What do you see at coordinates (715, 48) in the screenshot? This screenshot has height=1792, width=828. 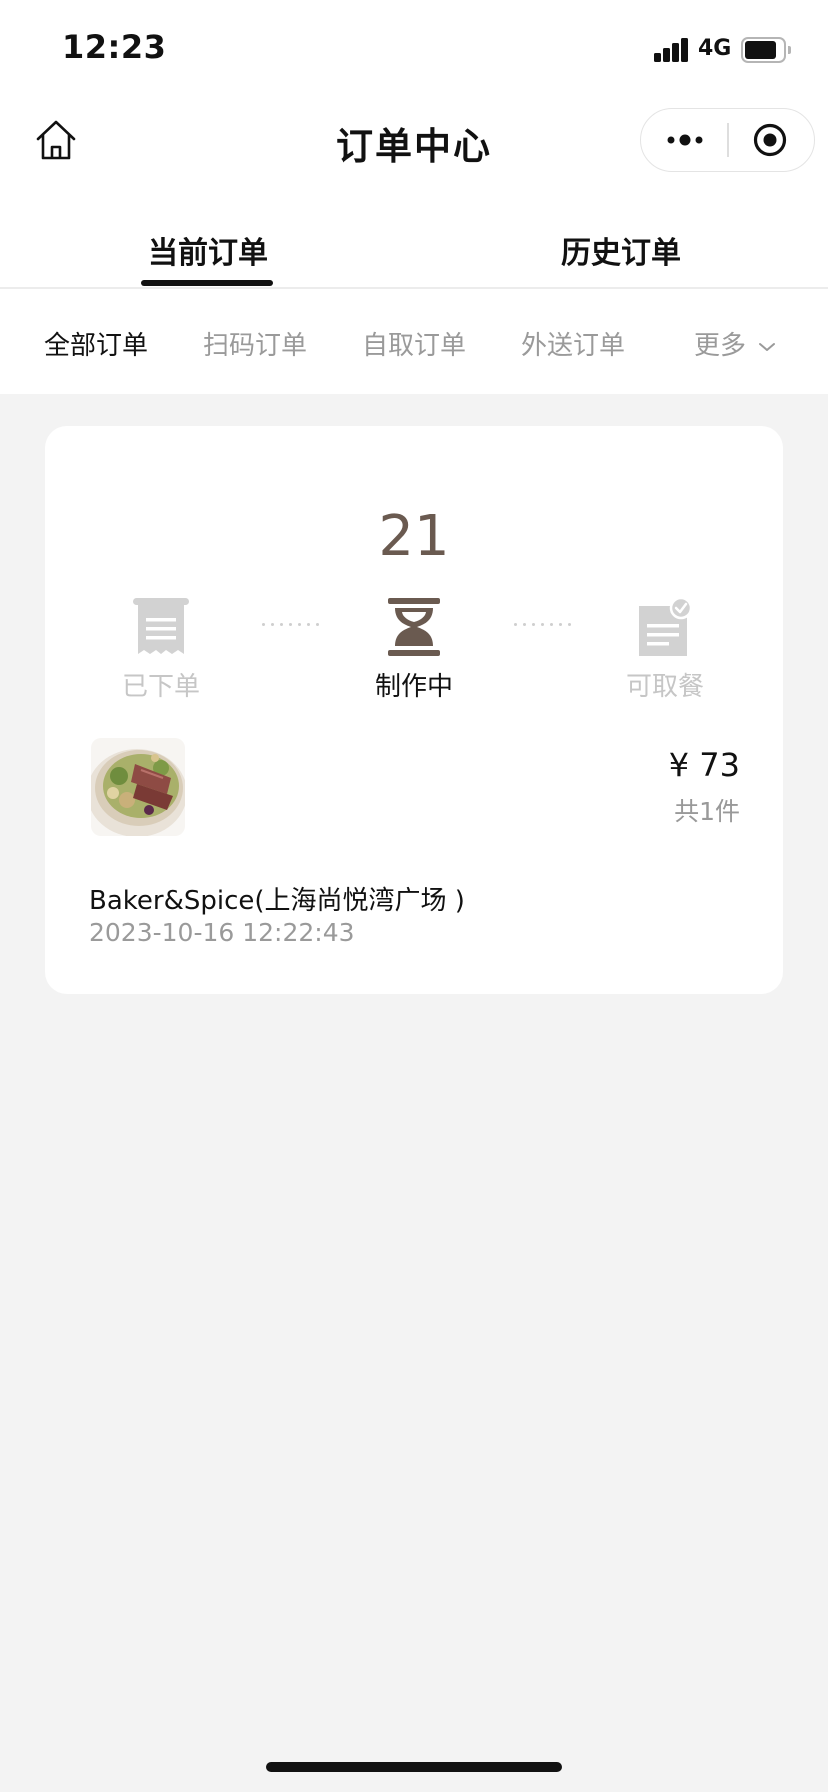 I see `network-label: 4G` at bounding box center [715, 48].